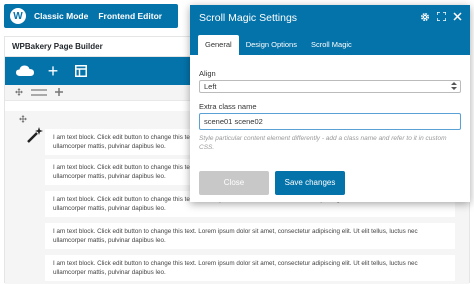 The image size is (474, 284). I want to click on frontend-editor-button: Frontend Editor, so click(130, 16).